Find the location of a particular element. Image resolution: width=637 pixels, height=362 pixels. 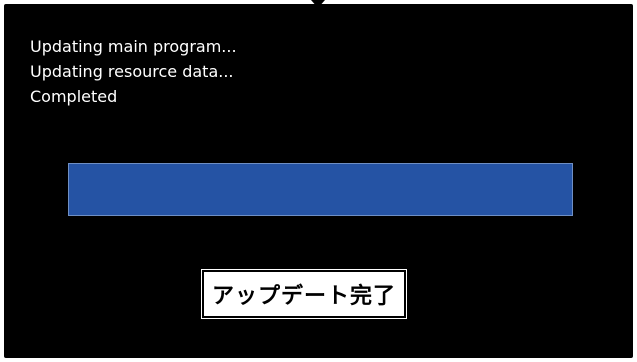

top-notch-marker is located at coordinates (318, 4).